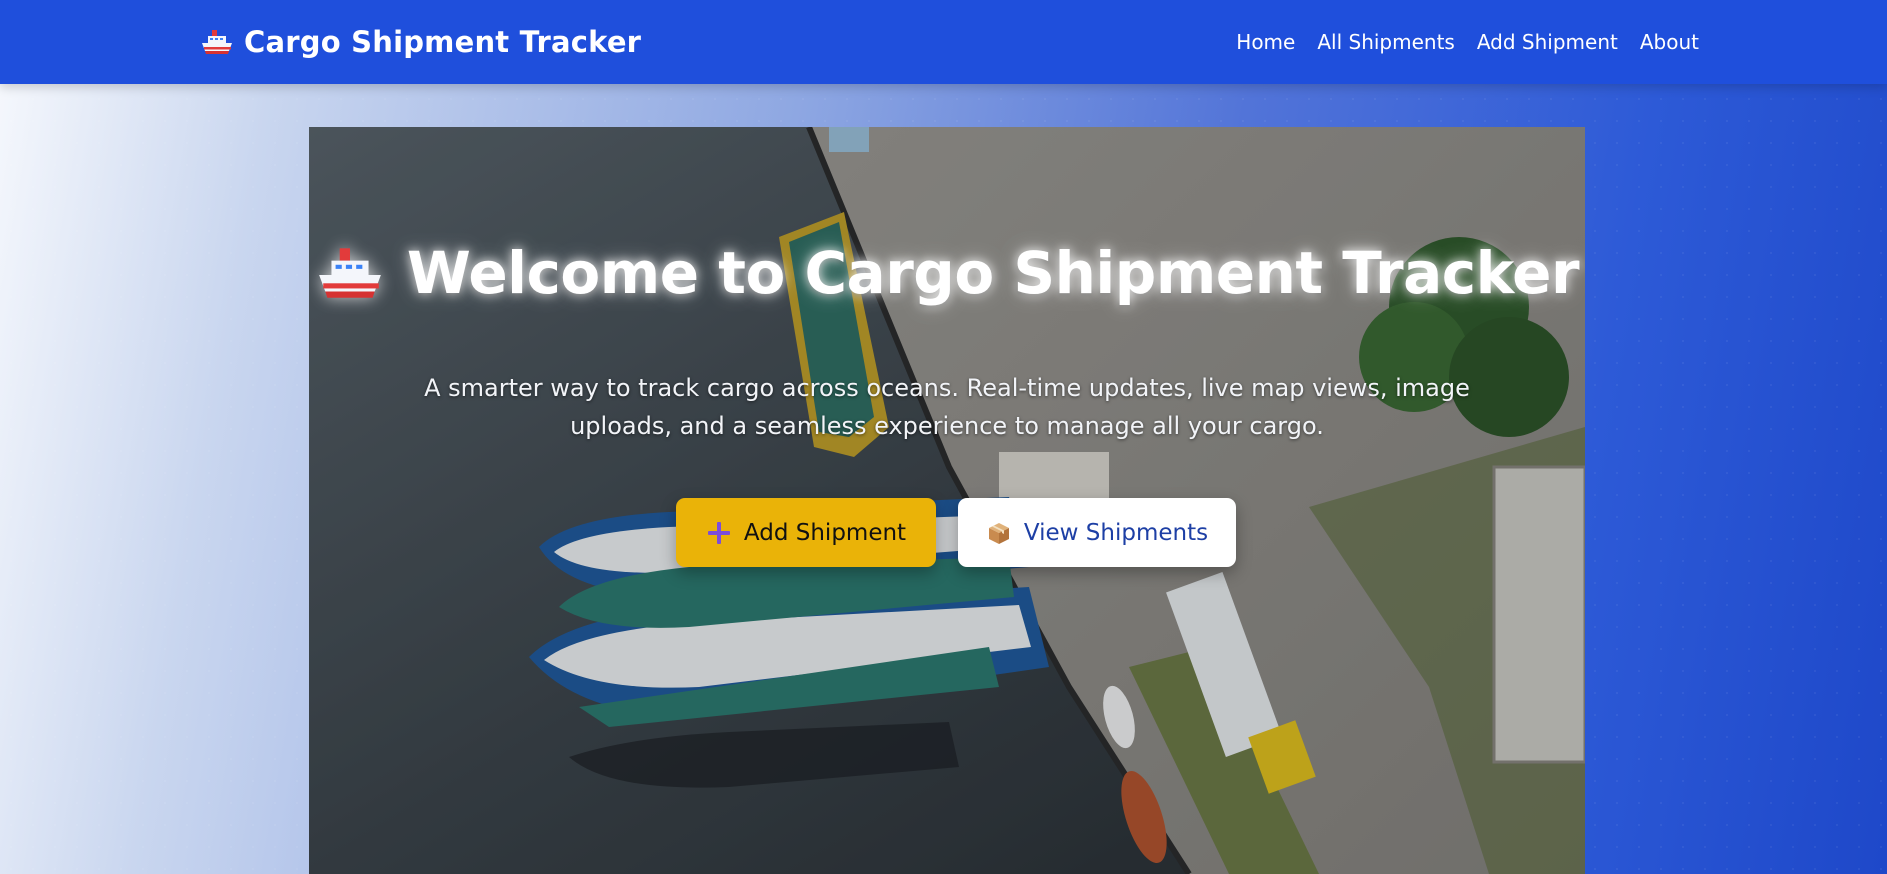 The width and height of the screenshot is (1887, 874). What do you see at coordinates (1386, 42) in the screenshot?
I see `nav-all-shipments: All Shipments` at bounding box center [1386, 42].